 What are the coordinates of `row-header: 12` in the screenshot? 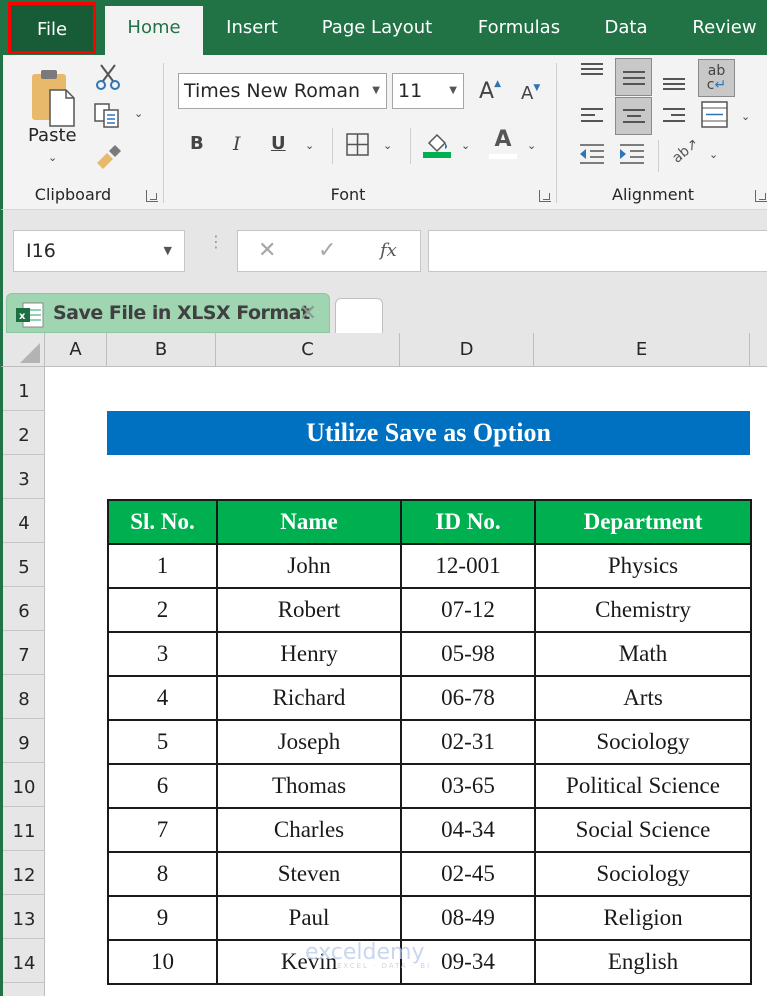 It's located at (24, 873).